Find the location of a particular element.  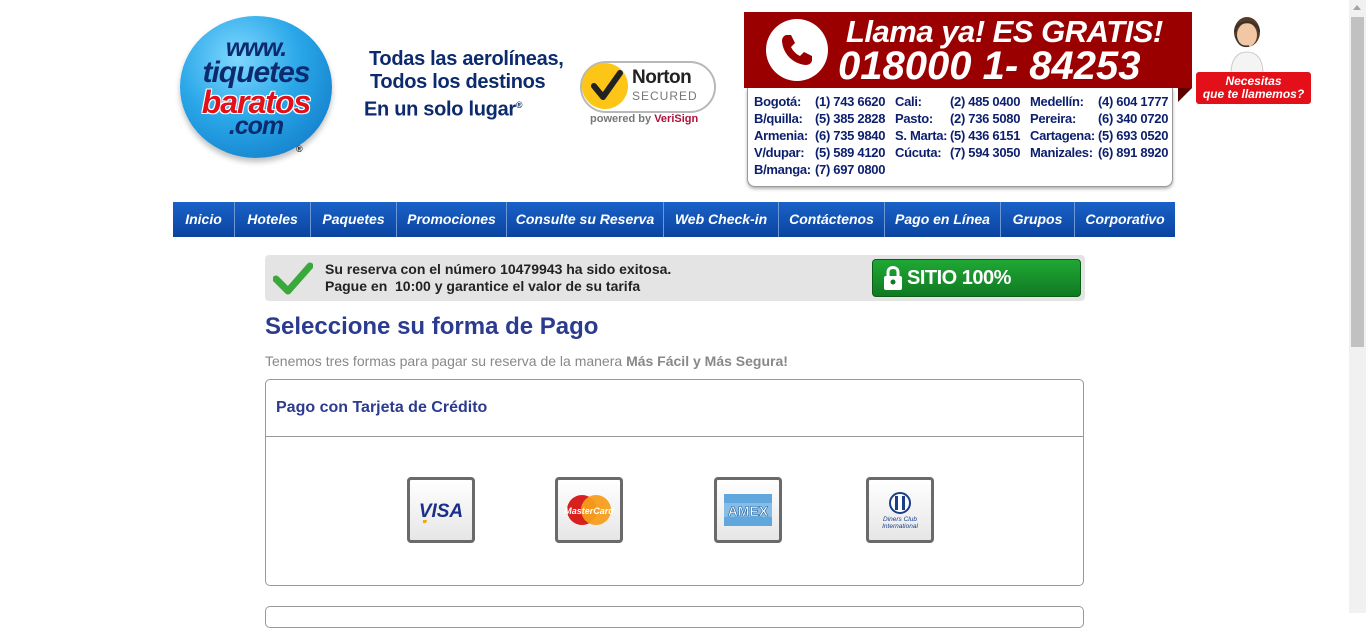

phone-city-label: V/dupar: is located at coordinates (779, 152).